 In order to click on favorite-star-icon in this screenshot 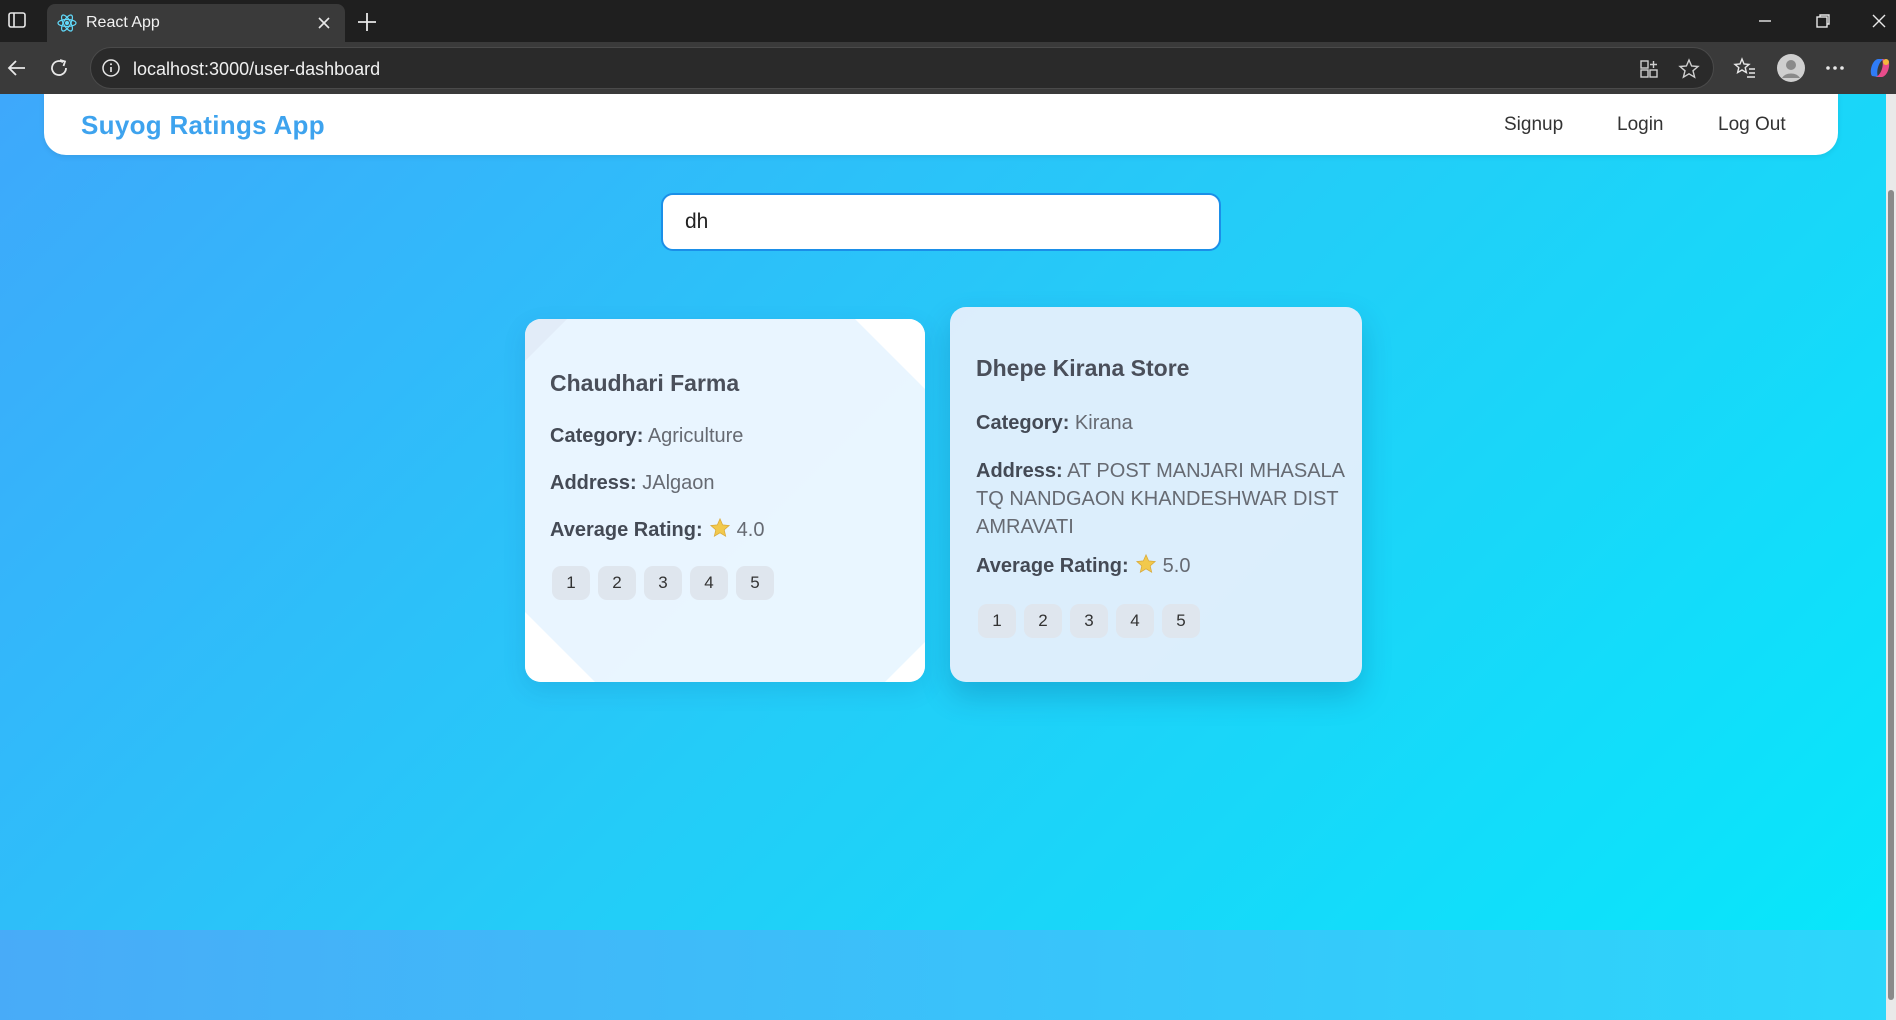, I will do `click(1689, 69)`.